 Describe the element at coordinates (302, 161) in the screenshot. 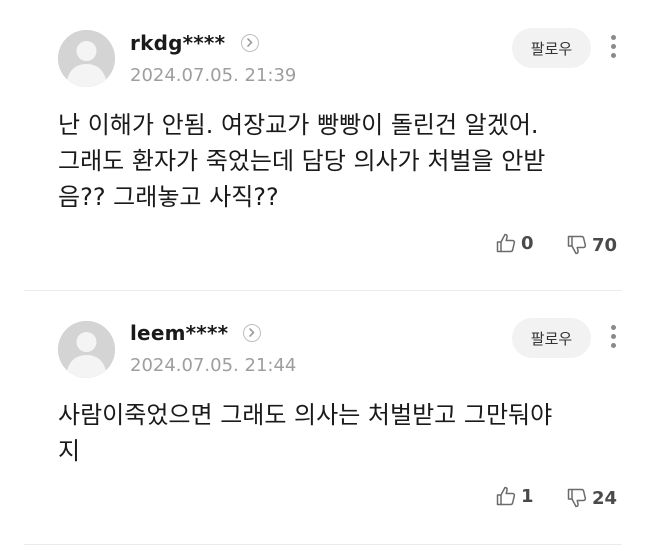

I see `comment-text-line: 그래도 환자가 죽었는데 담당 의사가 처벌을 안받` at that location.